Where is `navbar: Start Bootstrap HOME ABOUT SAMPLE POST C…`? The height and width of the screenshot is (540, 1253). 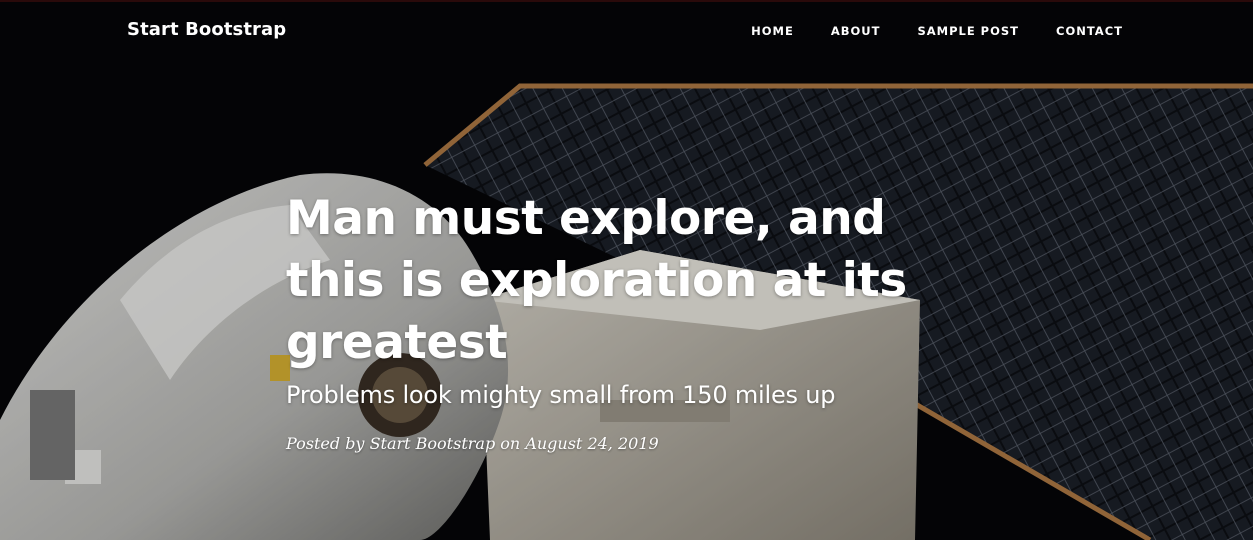 navbar: Start Bootstrap HOME ABOUT SAMPLE POST C… is located at coordinates (626, 30).